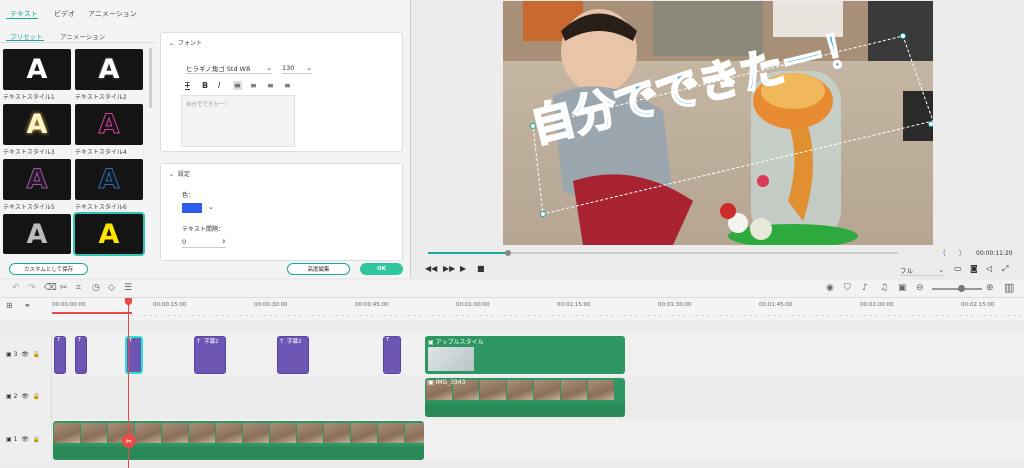 The height and width of the screenshot is (468, 1024). What do you see at coordinates (128, 288) in the screenshot?
I see `audio-mix-icon: ☰` at bounding box center [128, 288].